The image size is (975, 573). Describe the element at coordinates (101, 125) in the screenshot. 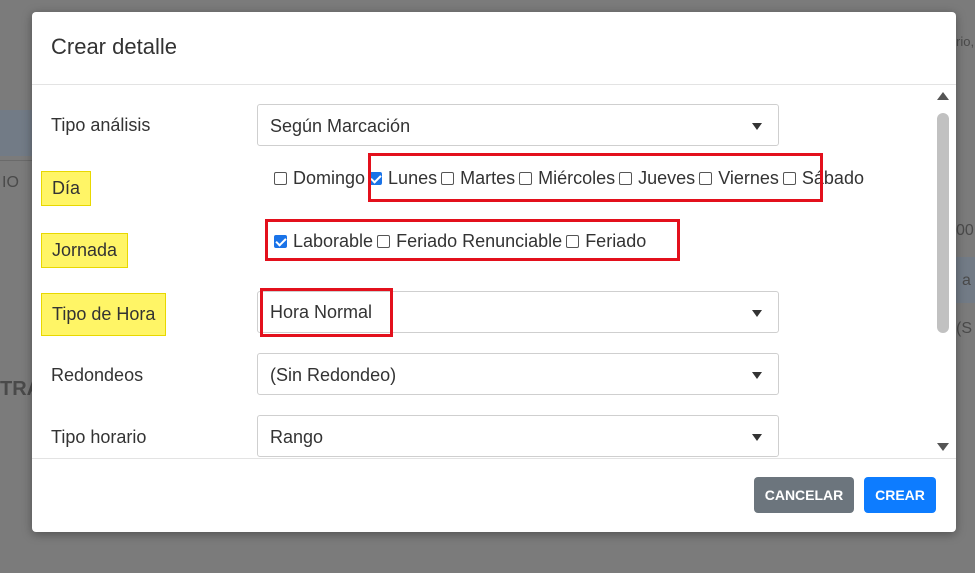

I see `tipo-analisis-label: Tipo análisis` at that location.